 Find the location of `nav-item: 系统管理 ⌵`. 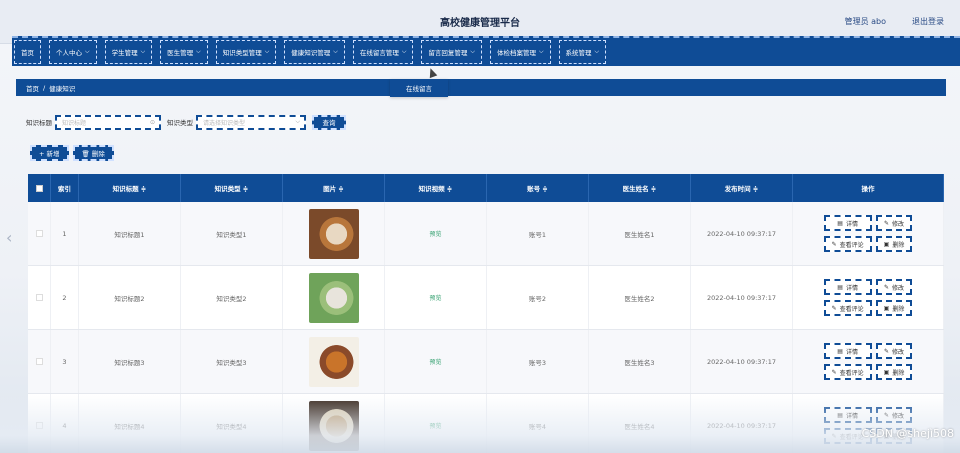

nav-item: 系统管理 ⌵ is located at coordinates (582, 52).